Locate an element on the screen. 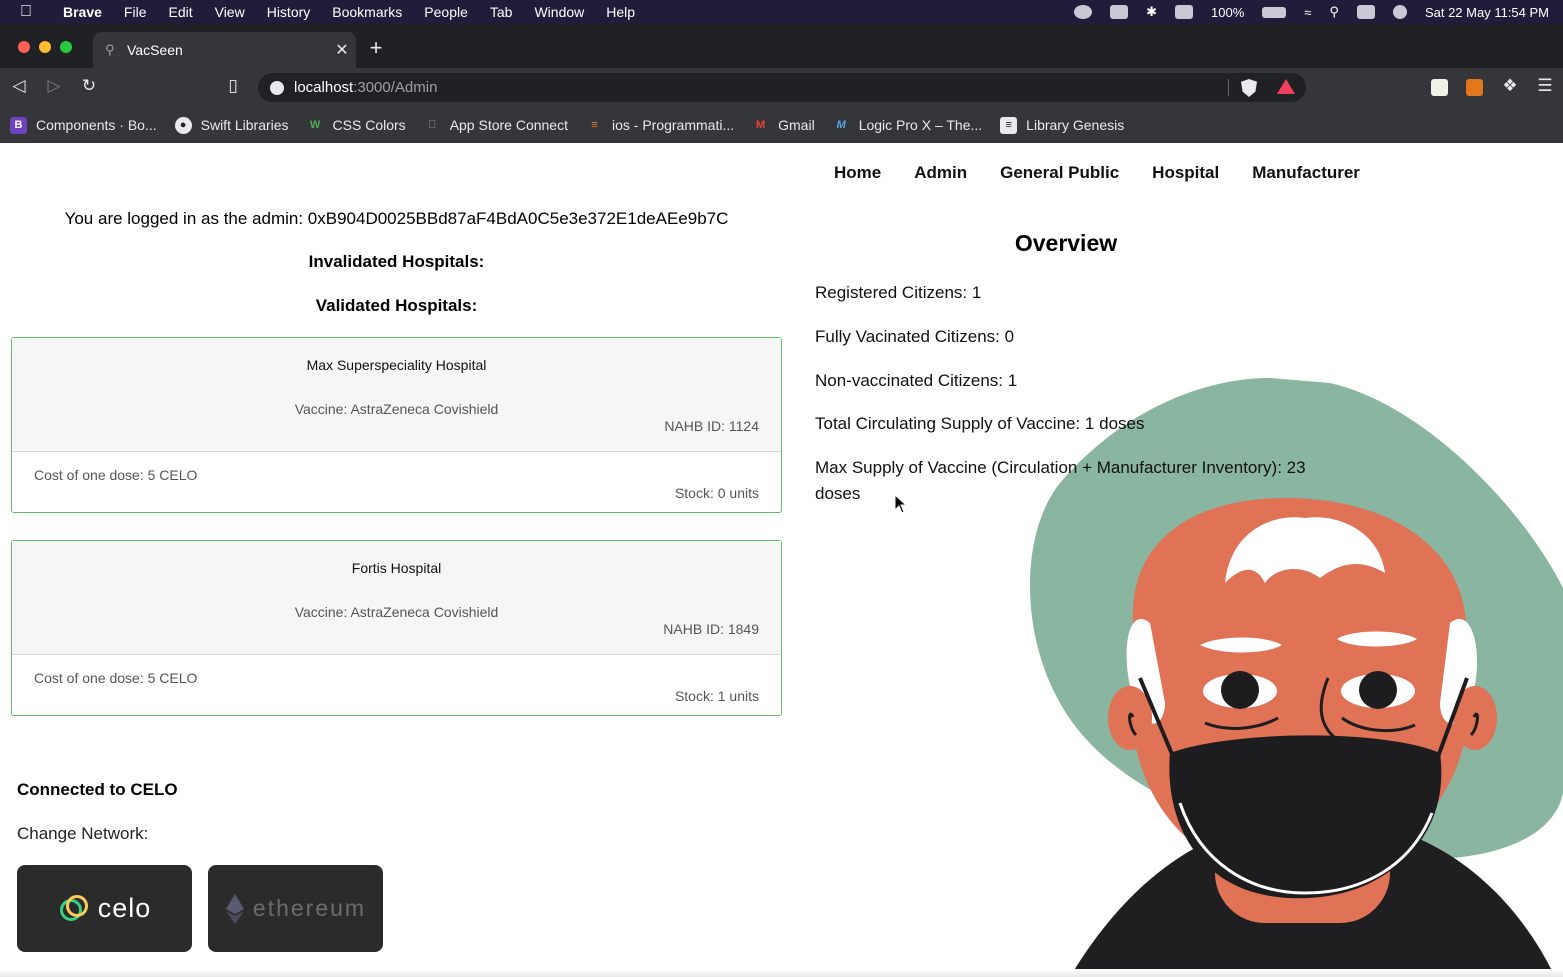 The width and height of the screenshot is (1563, 977). app-status-icon is located at coordinates (1119, 12).